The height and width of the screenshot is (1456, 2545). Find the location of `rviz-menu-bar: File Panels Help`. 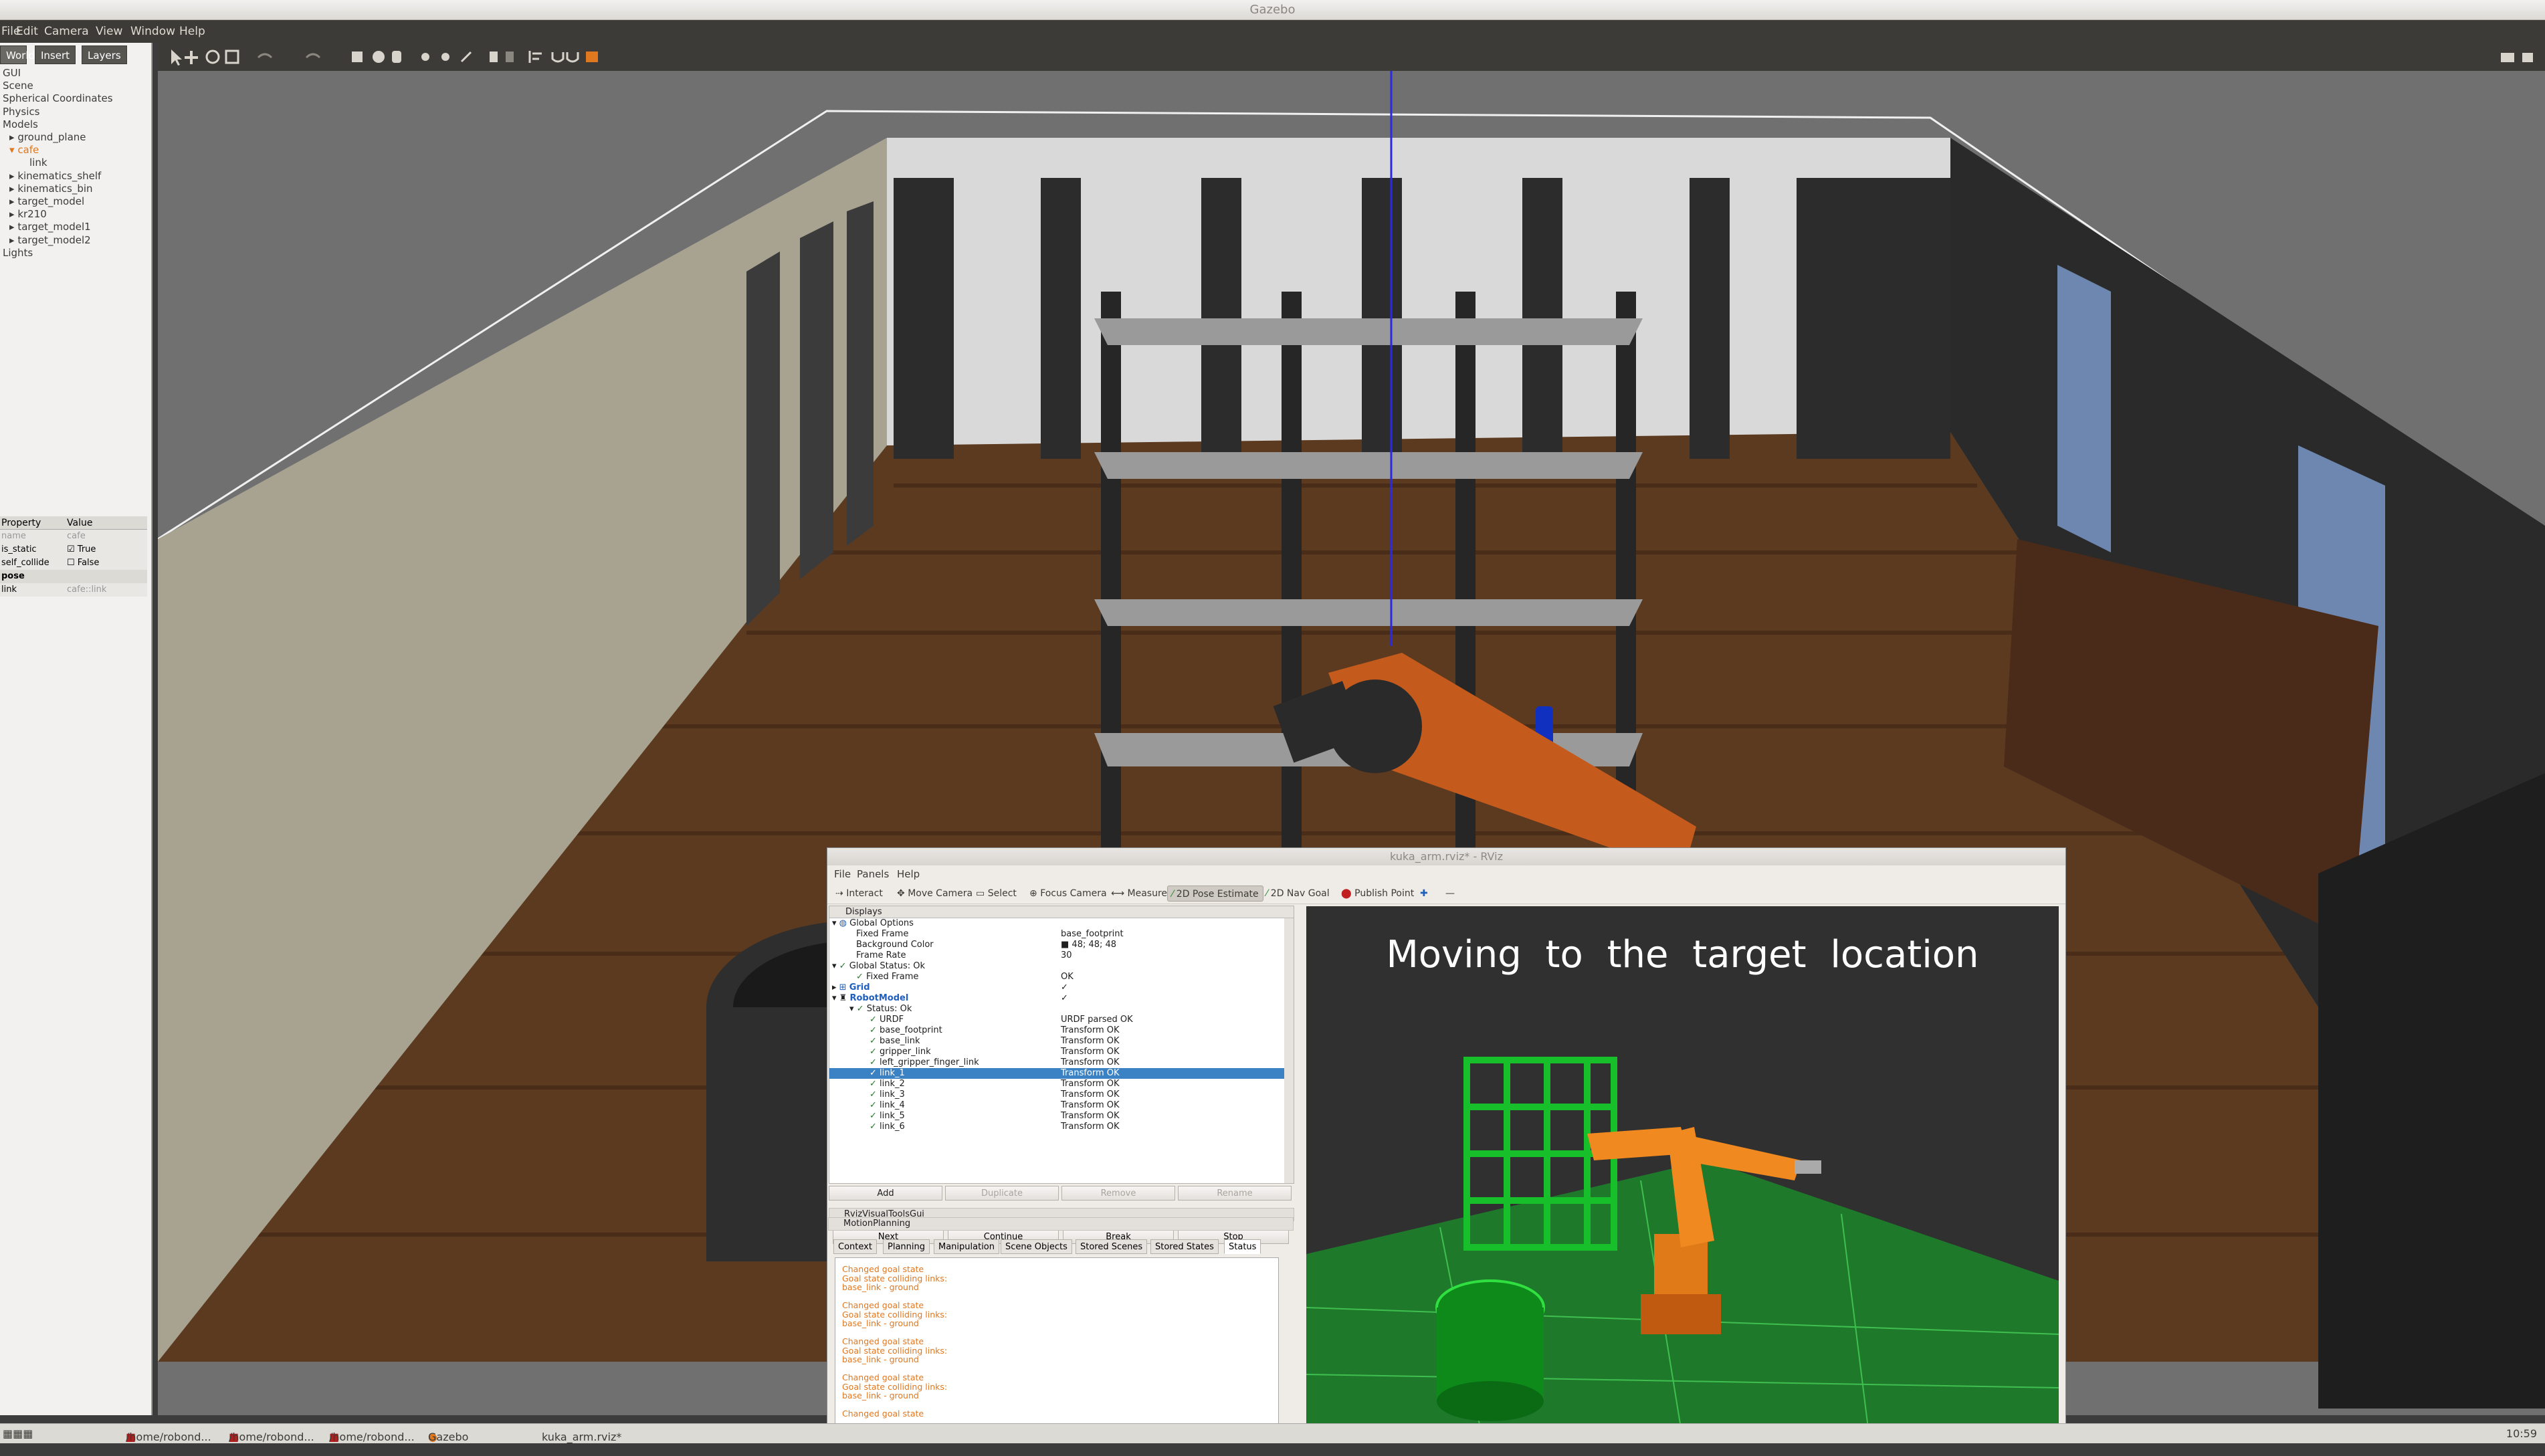

rviz-menu-bar: File Panels Help is located at coordinates (1446, 874).